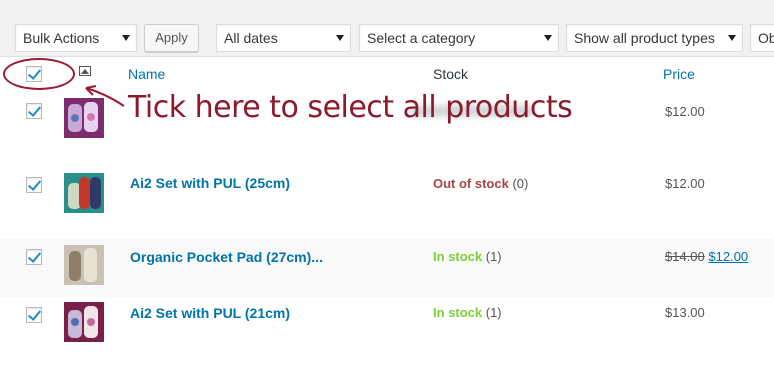  What do you see at coordinates (679, 74) in the screenshot?
I see `column-header-price: Price` at bounding box center [679, 74].